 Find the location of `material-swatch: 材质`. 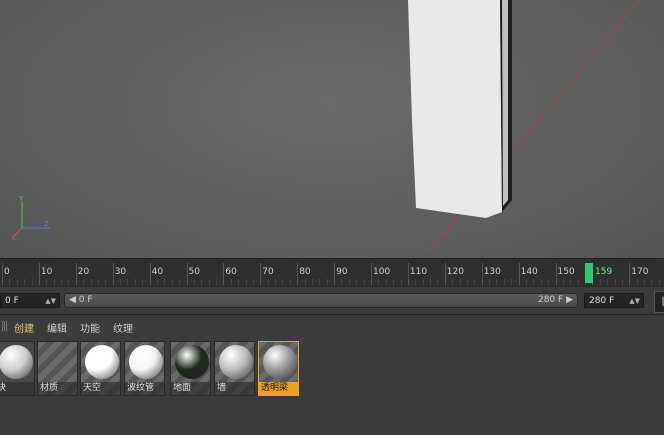

material-swatch: 材质 is located at coordinates (57, 368).